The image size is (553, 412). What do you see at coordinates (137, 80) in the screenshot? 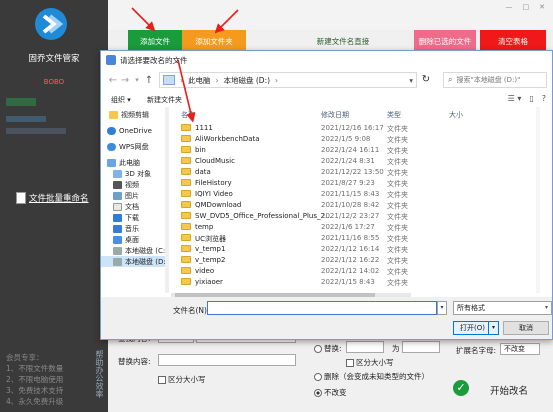
I see `recent-dropdown-icon: ▾` at bounding box center [137, 80].